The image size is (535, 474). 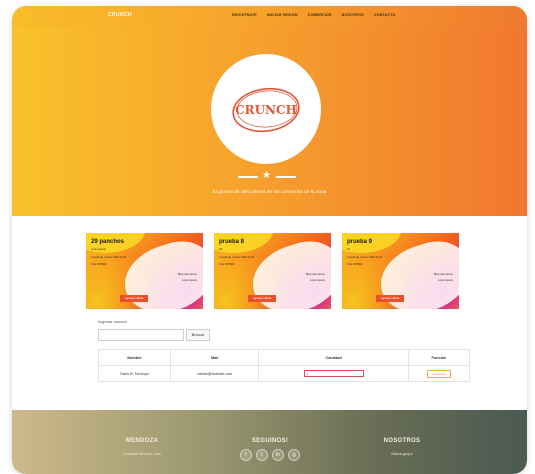 I want to click on divider-line-right, so click(x=286, y=177).